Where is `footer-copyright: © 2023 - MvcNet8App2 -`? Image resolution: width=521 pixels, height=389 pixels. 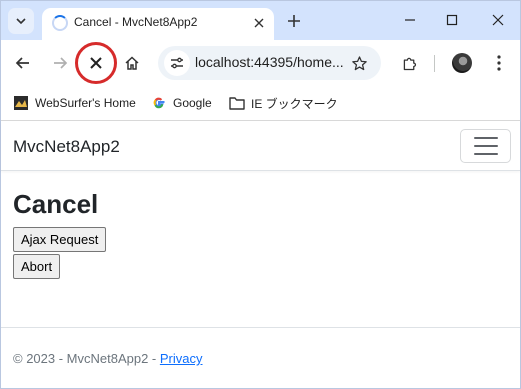 footer-copyright: © 2023 - MvcNet8App2 - is located at coordinates (86, 358).